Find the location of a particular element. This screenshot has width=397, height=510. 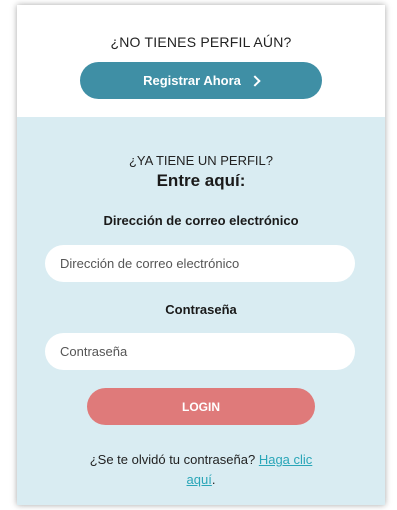

password-label: Contraseña is located at coordinates (201, 309).